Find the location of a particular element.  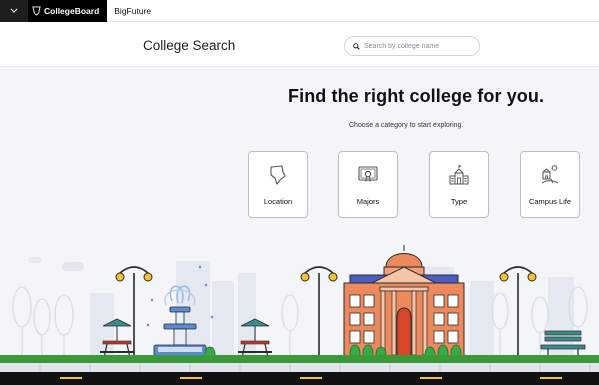

category-campus-life-button: Campus Life is located at coordinates (550, 184).